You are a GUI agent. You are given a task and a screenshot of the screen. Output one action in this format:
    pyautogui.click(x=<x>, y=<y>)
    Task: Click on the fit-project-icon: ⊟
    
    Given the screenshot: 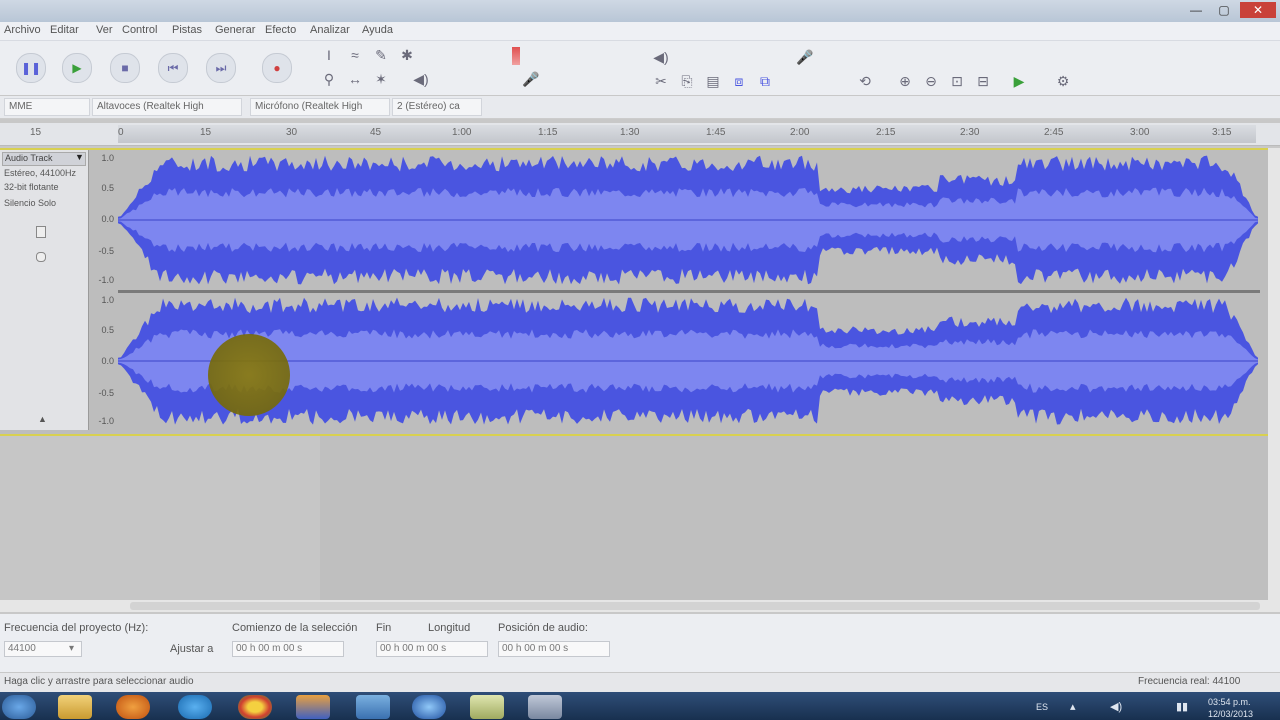 What is the action you would take?
    pyautogui.click(x=983, y=81)
    